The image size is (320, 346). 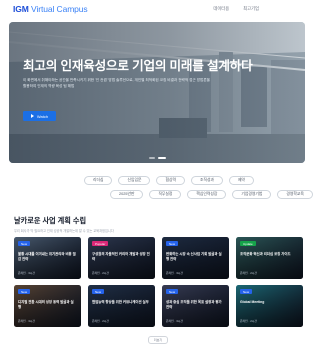 I want to click on course-card: New 성과 중심 조직을 위한 목표 설정과 평가 전략 온라인 · 3시간, so click(x=195, y=306).